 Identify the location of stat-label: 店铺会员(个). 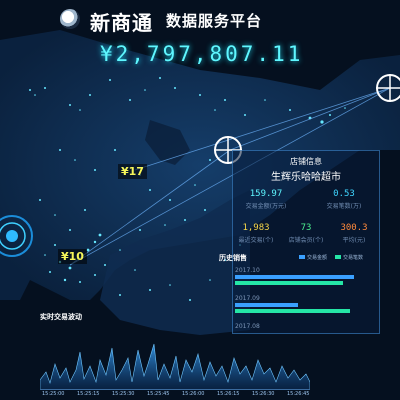
(306, 240).